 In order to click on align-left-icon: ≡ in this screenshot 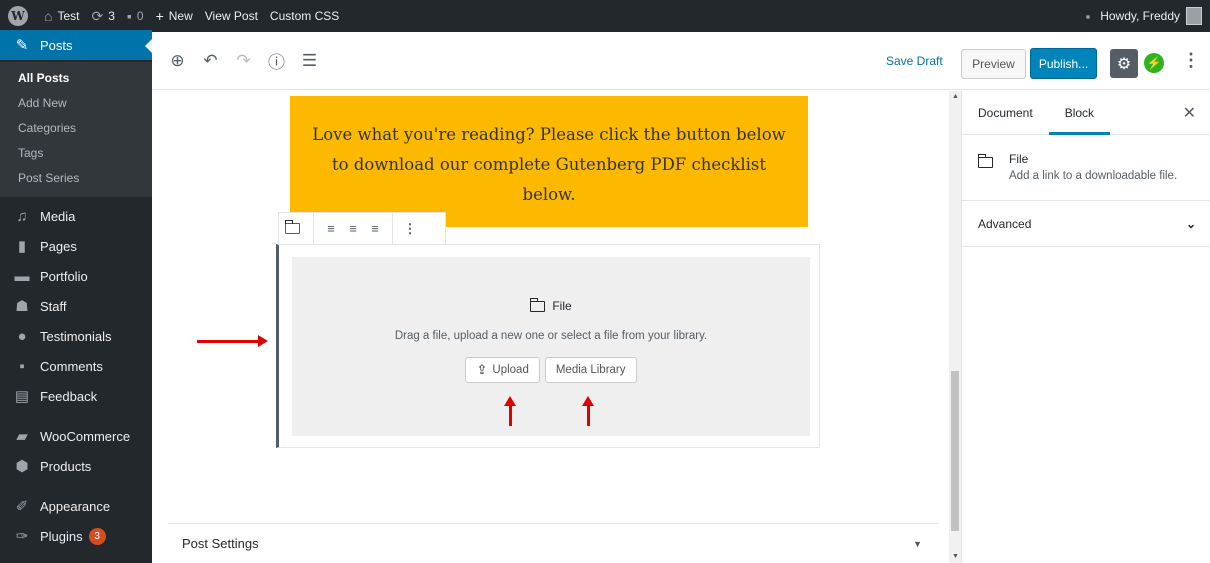, I will do `click(331, 229)`.